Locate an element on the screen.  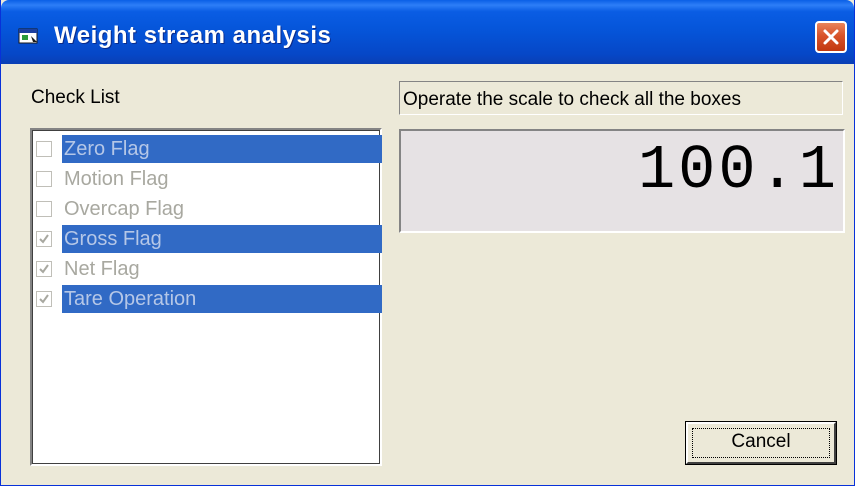
status-text: Operate the scale to check all the boxes is located at coordinates (572, 99).